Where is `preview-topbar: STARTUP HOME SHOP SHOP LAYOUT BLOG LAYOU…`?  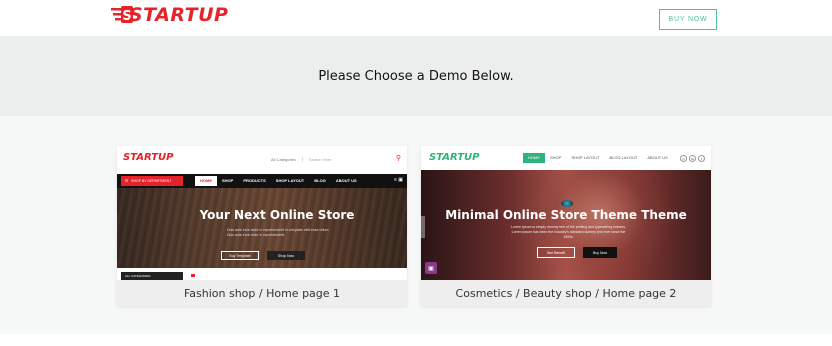 preview-topbar: STARTUP HOME SHOP SHOP LAYOUT BLOG LAYOU… is located at coordinates (566, 158).